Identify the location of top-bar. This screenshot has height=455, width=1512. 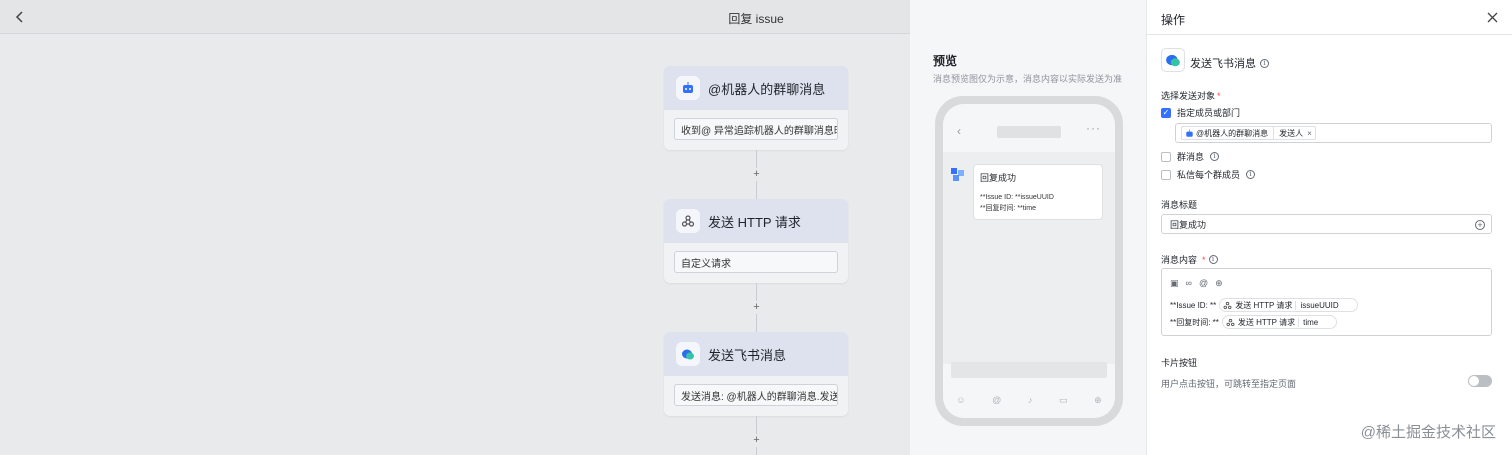
(455, 17).